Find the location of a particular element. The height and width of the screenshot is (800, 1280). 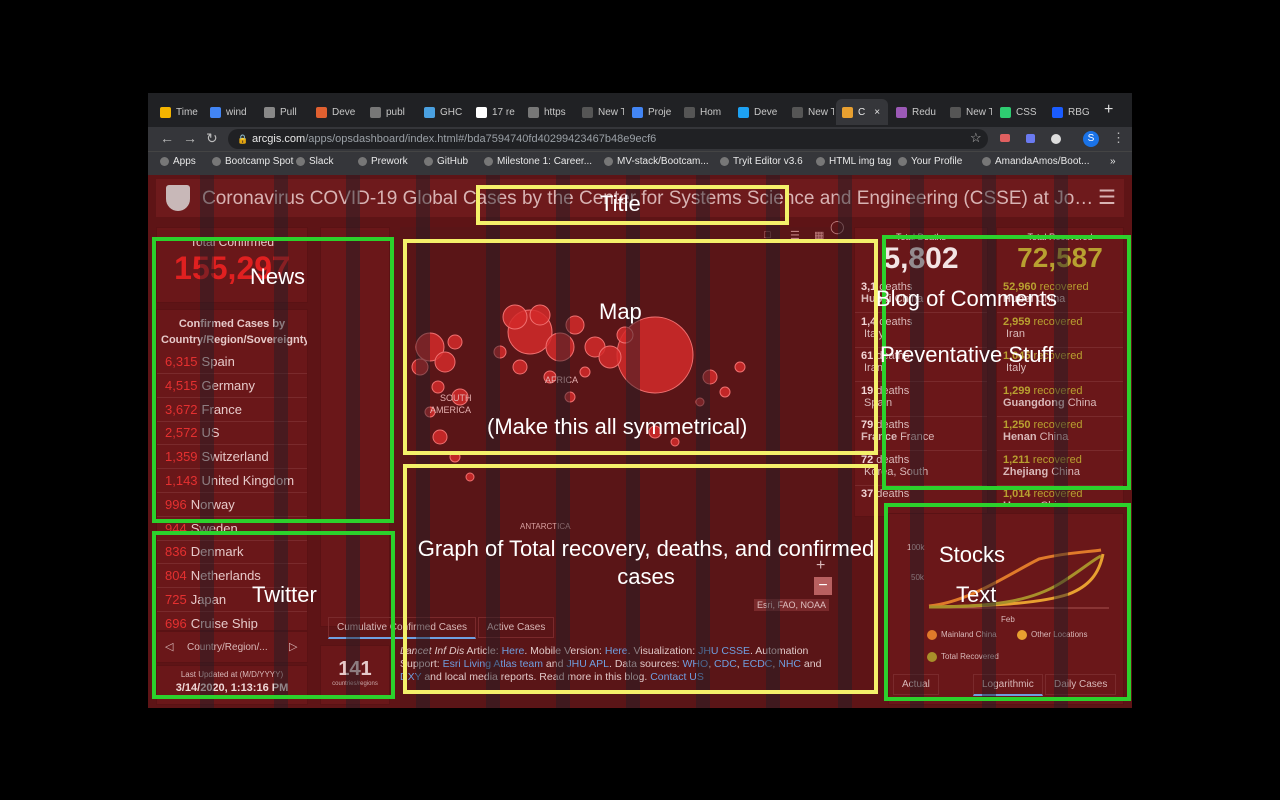

bookmark-label: Tryit Editor v3.6 is located at coordinates (768, 161).